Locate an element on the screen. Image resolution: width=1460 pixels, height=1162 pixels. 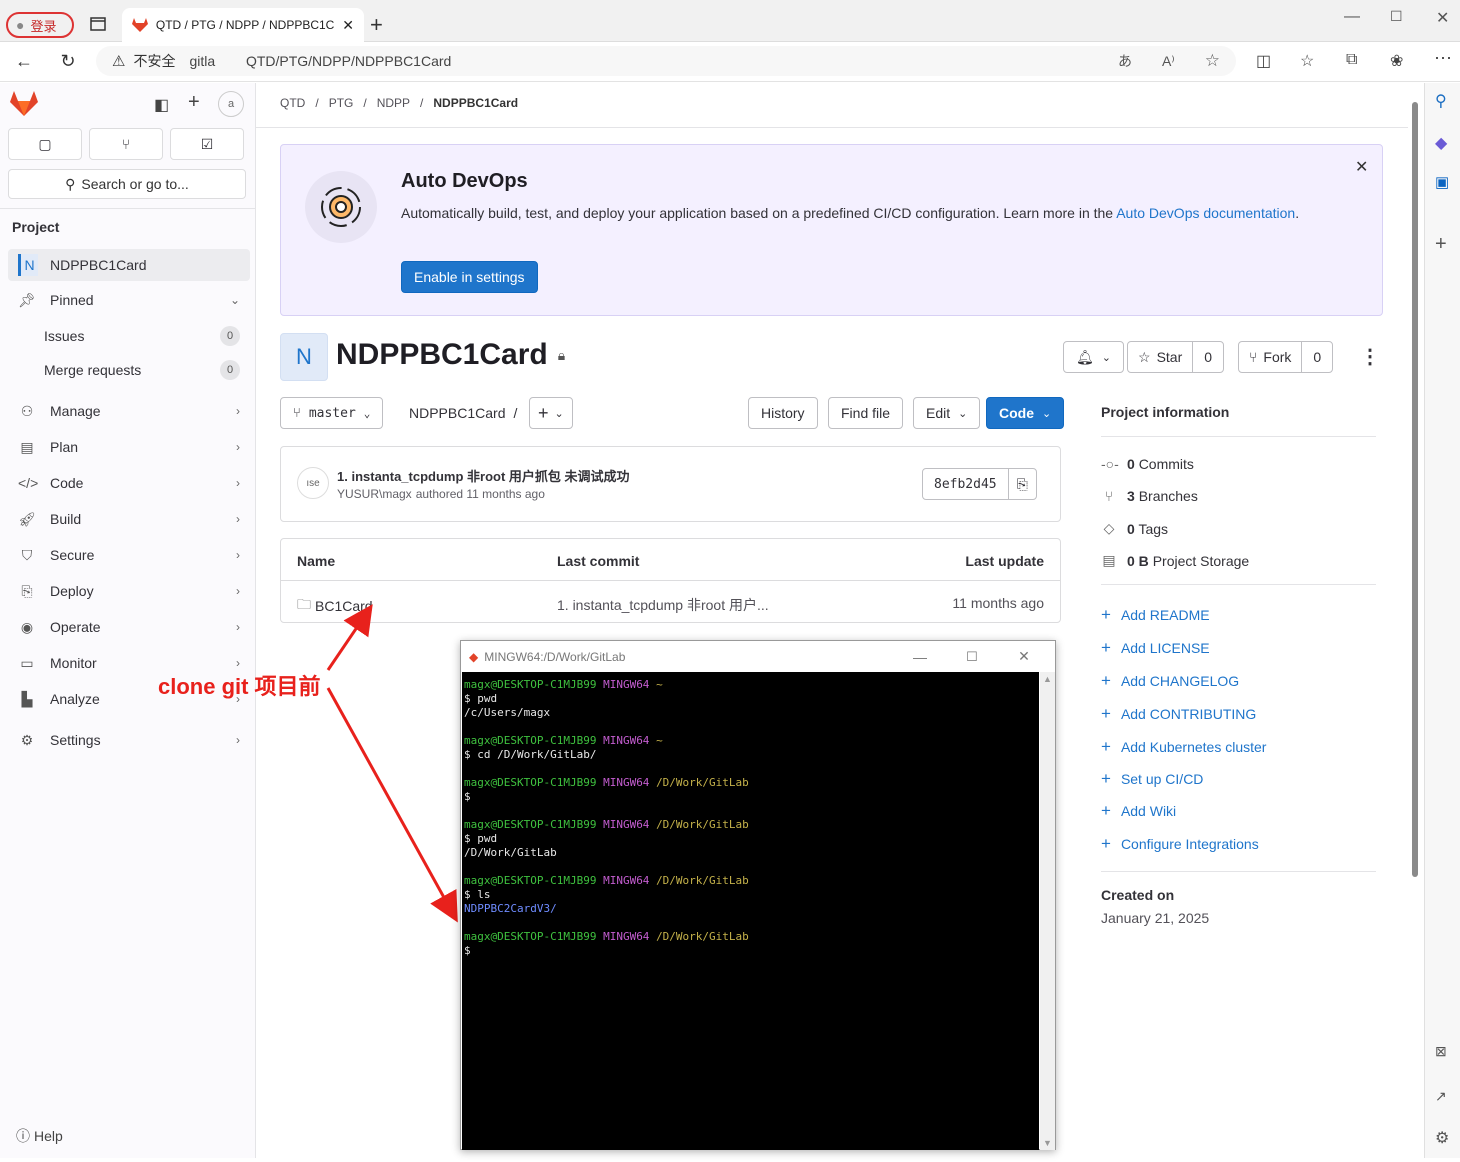
code-dropdown: Code ⌄ is located at coordinates (1025, 413).